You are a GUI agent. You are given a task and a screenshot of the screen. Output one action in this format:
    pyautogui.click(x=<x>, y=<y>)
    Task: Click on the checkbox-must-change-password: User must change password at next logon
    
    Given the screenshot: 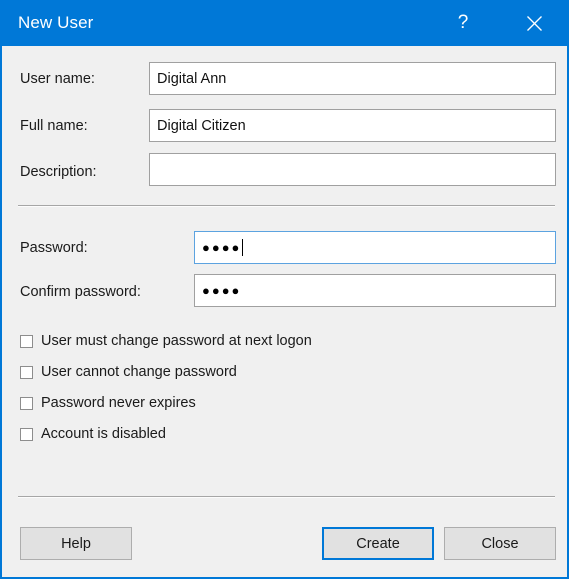 What is the action you would take?
    pyautogui.click(x=166, y=341)
    